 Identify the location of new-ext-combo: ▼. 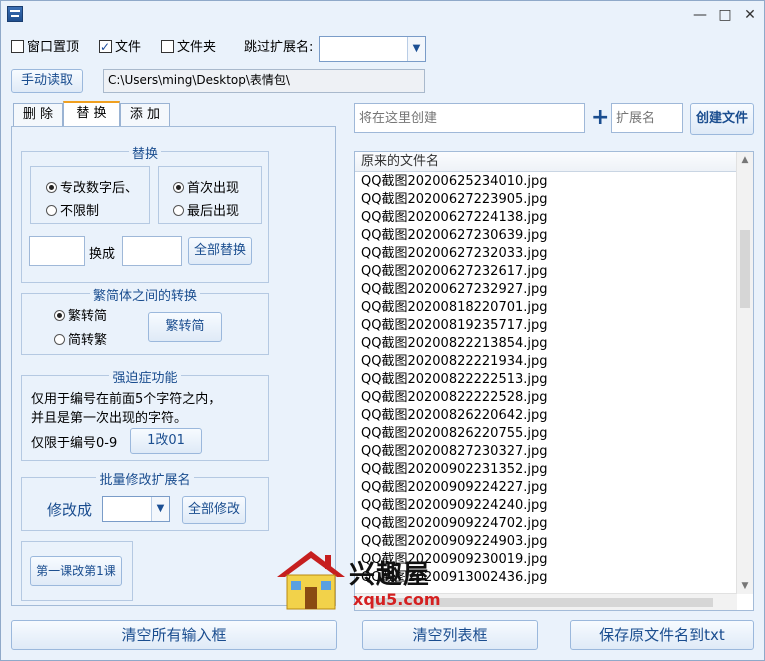
(136, 509).